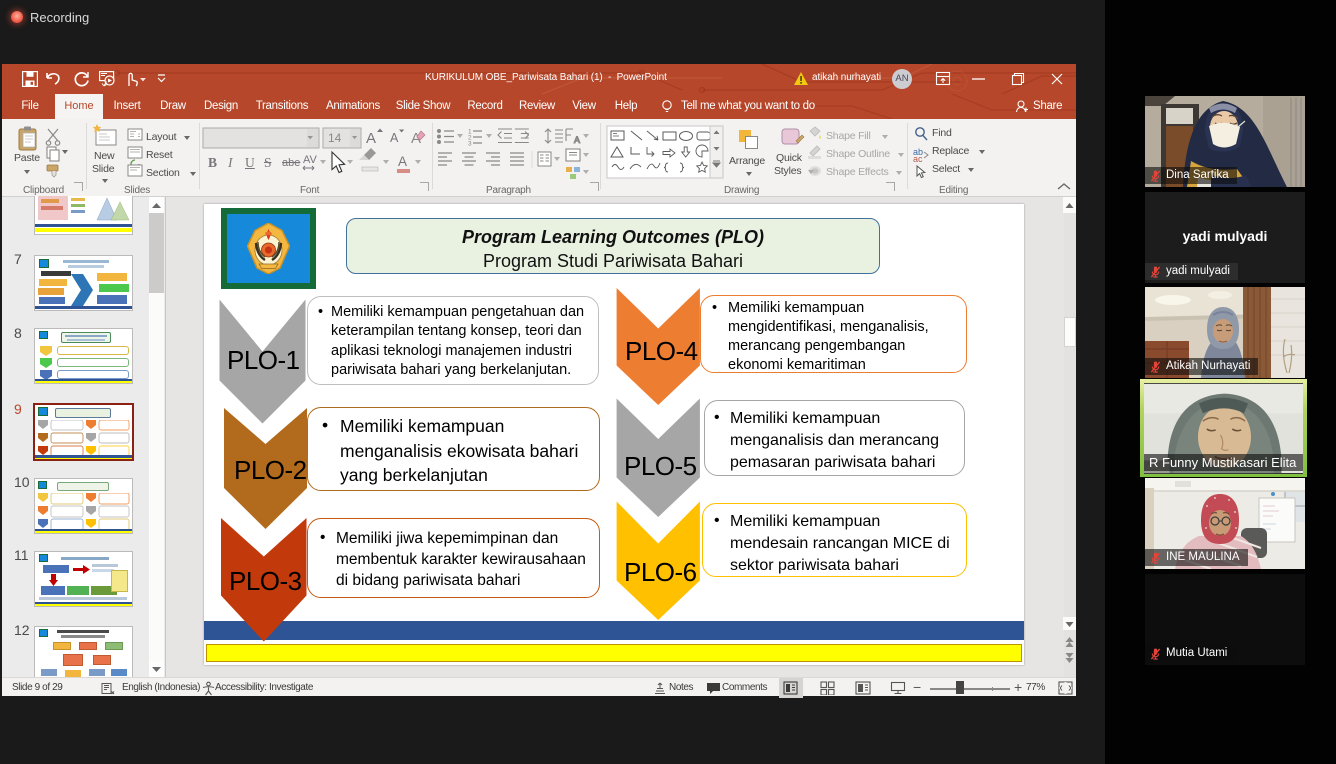 The image size is (1336, 764). What do you see at coordinates (470, 144) in the screenshot?
I see `svg-text: 3` at bounding box center [470, 144].